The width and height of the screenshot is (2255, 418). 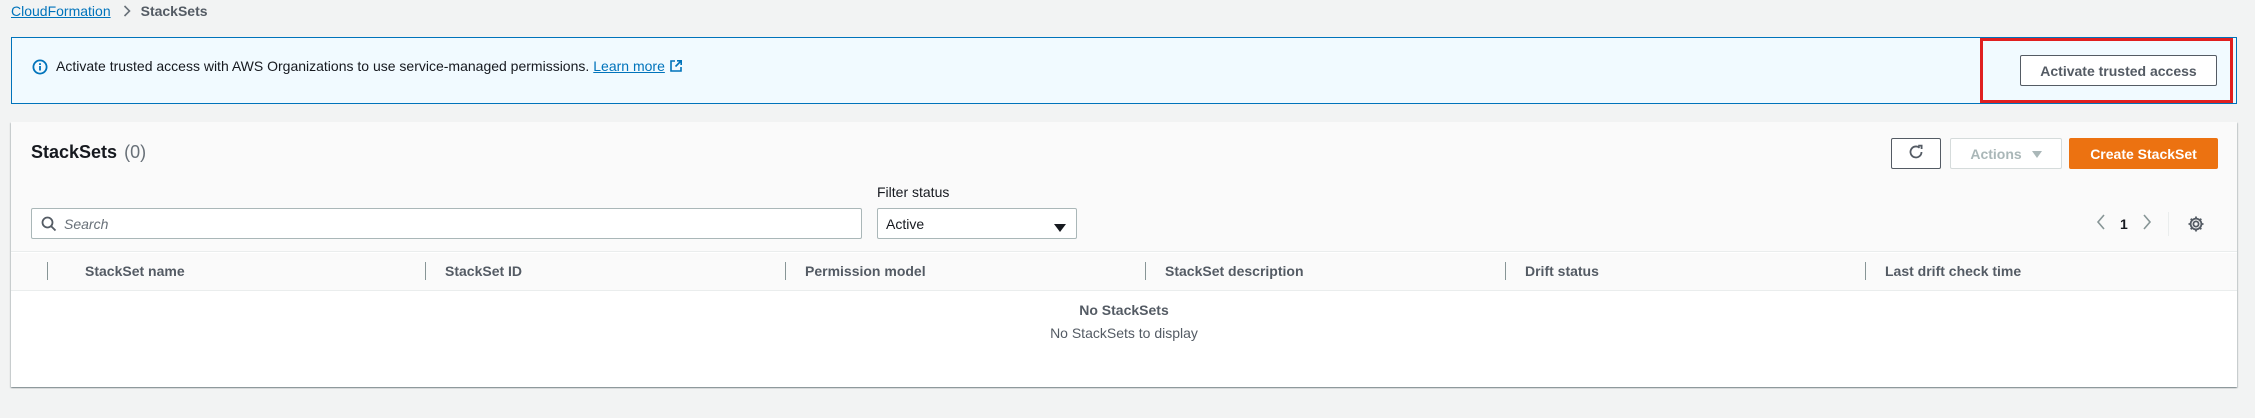 What do you see at coordinates (913, 192) in the screenshot?
I see `filter-status-label: Filter status` at bounding box center [913, 192].